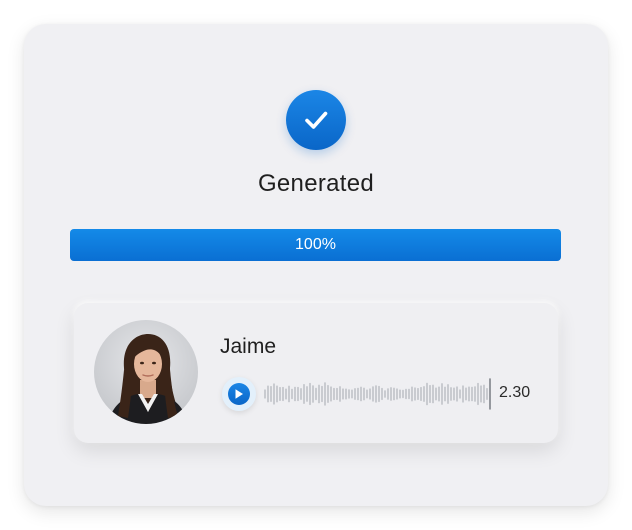 The image size is (632, 530). I want to click on speaker-name: Jaime, so click(248, 346).